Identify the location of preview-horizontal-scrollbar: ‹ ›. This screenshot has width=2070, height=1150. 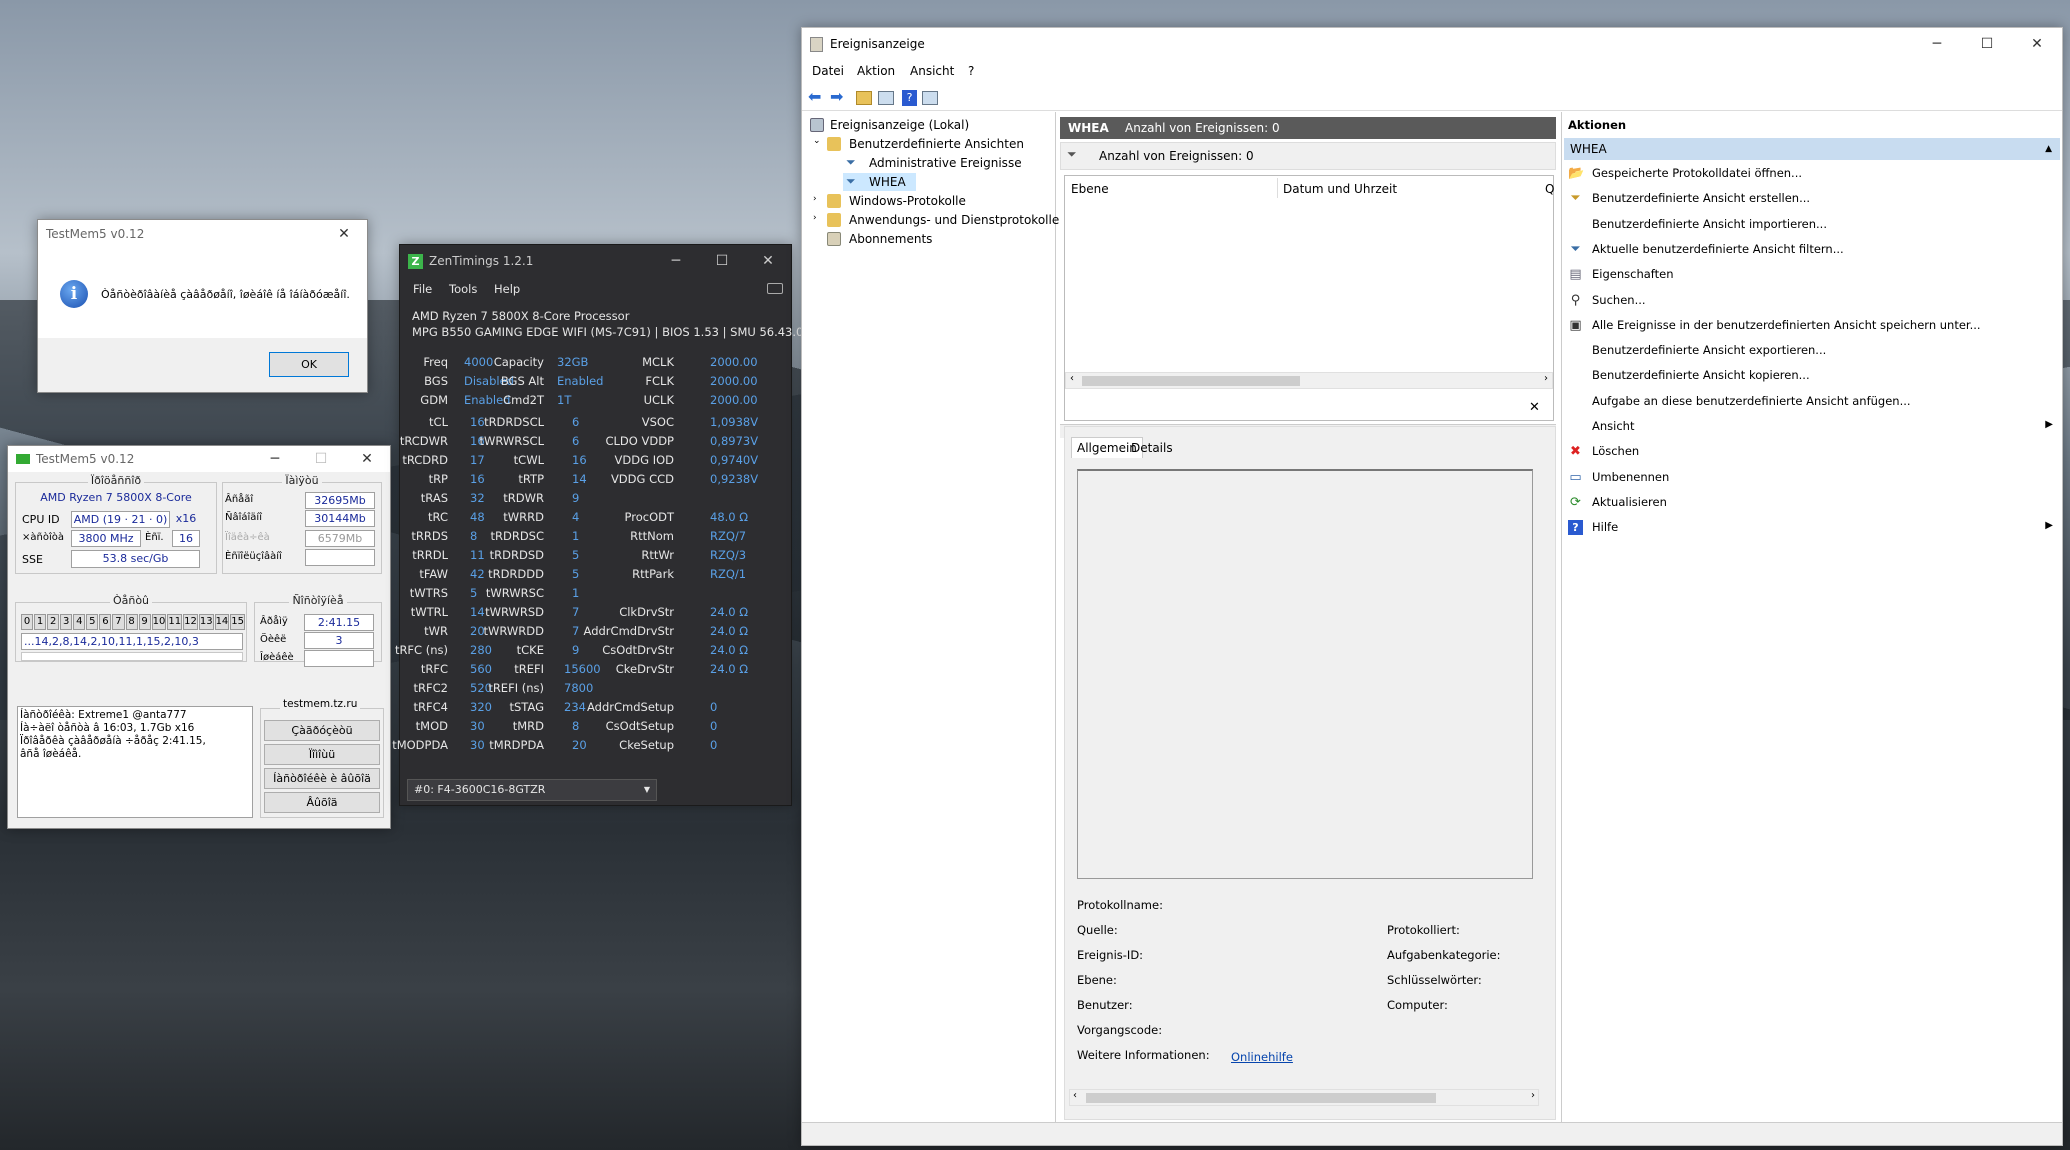
(1304, 1097).